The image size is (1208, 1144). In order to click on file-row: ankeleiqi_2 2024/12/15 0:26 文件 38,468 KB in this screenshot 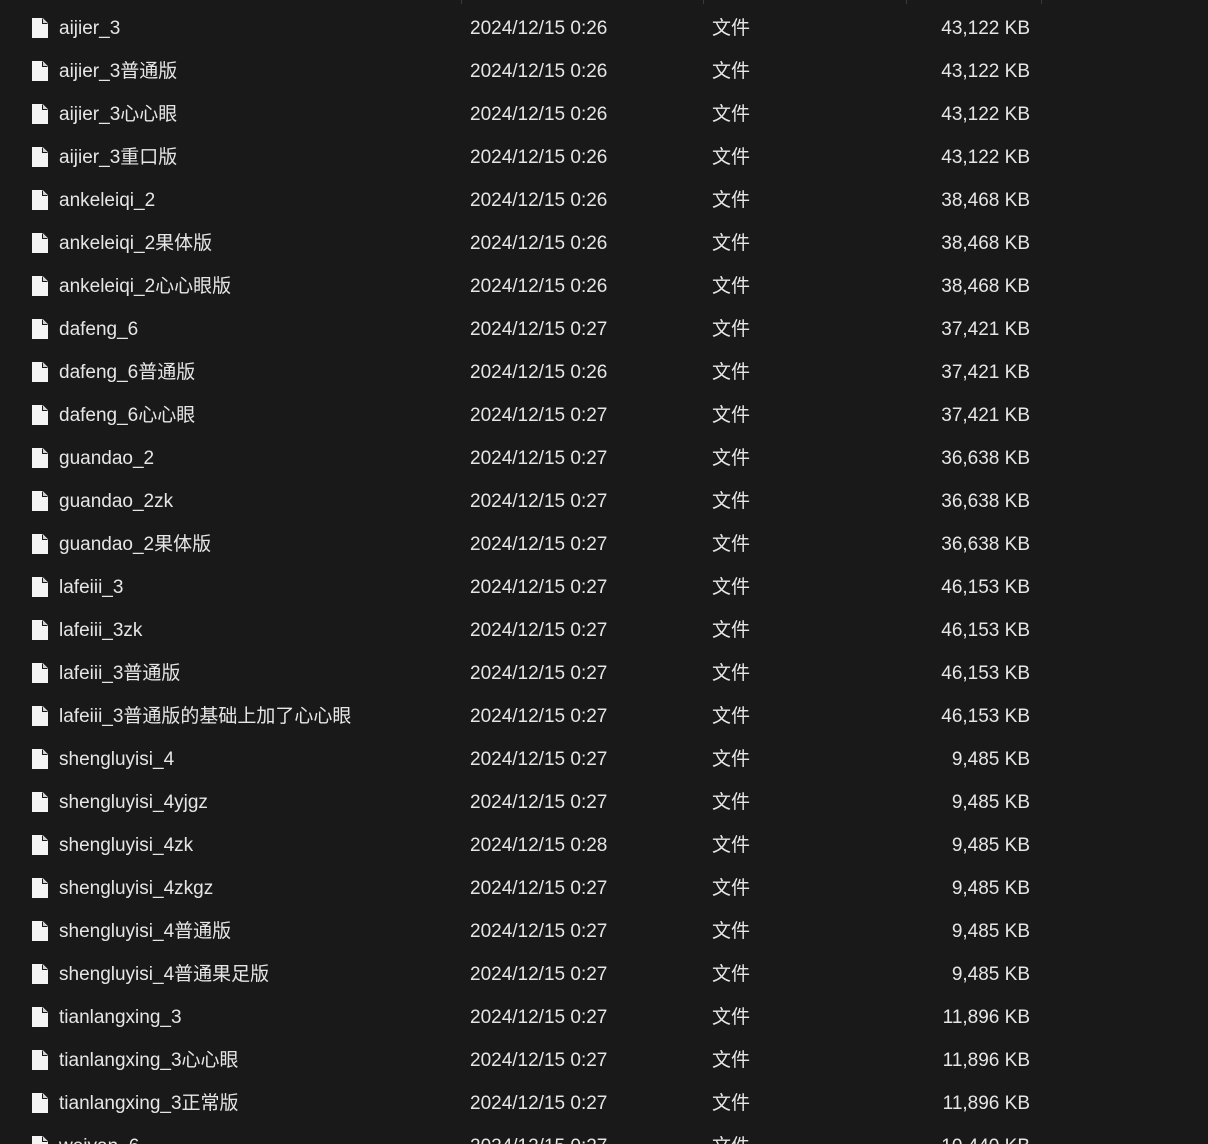, I will do `click(604, 200)`.